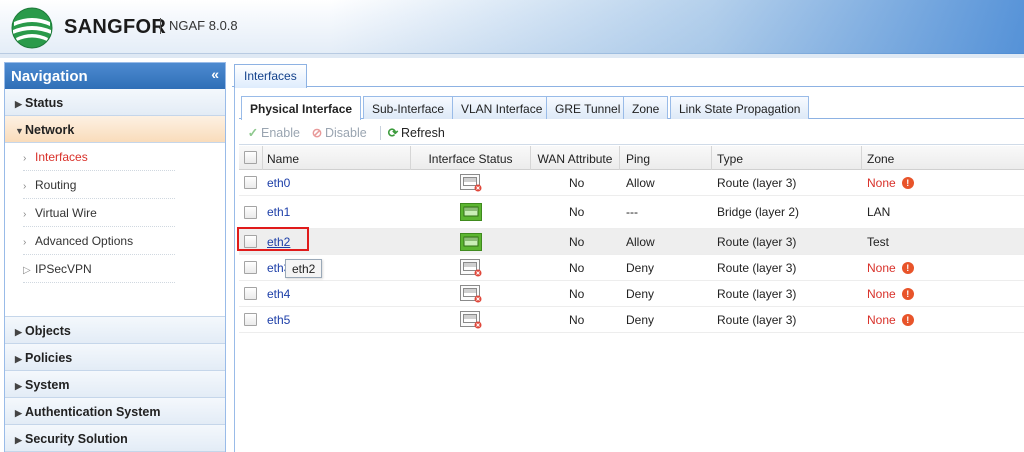  What do you see at coordinates (29, 270) in the screenshot?
I see `expand-arrow-icon: ▷` at bounding box center [29, 270].